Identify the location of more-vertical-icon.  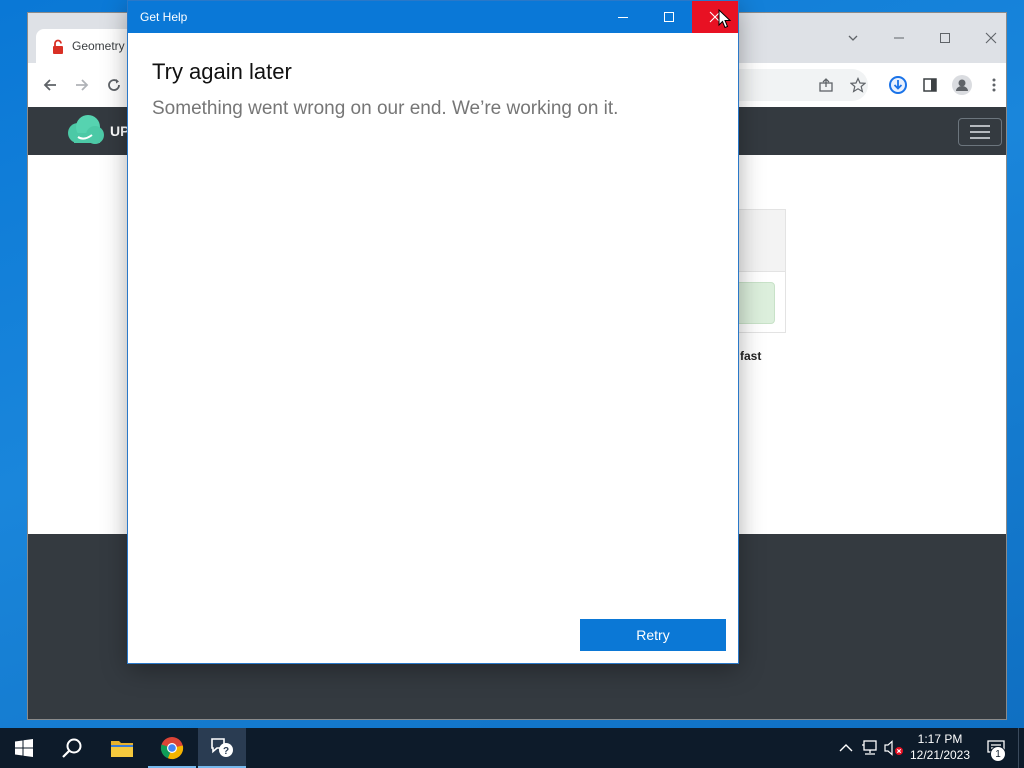
(994, 85).